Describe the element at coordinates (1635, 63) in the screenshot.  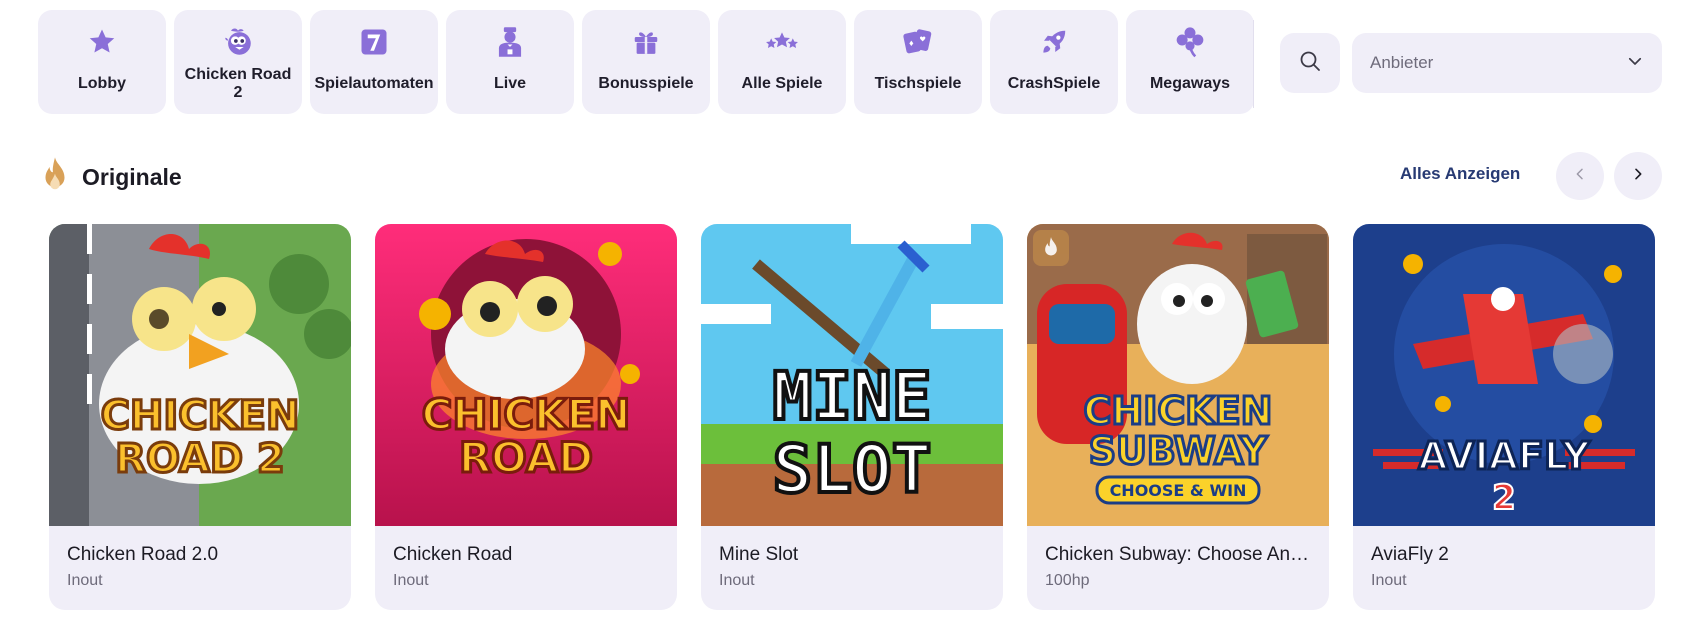
I see `chevron-down-icon` at that location.